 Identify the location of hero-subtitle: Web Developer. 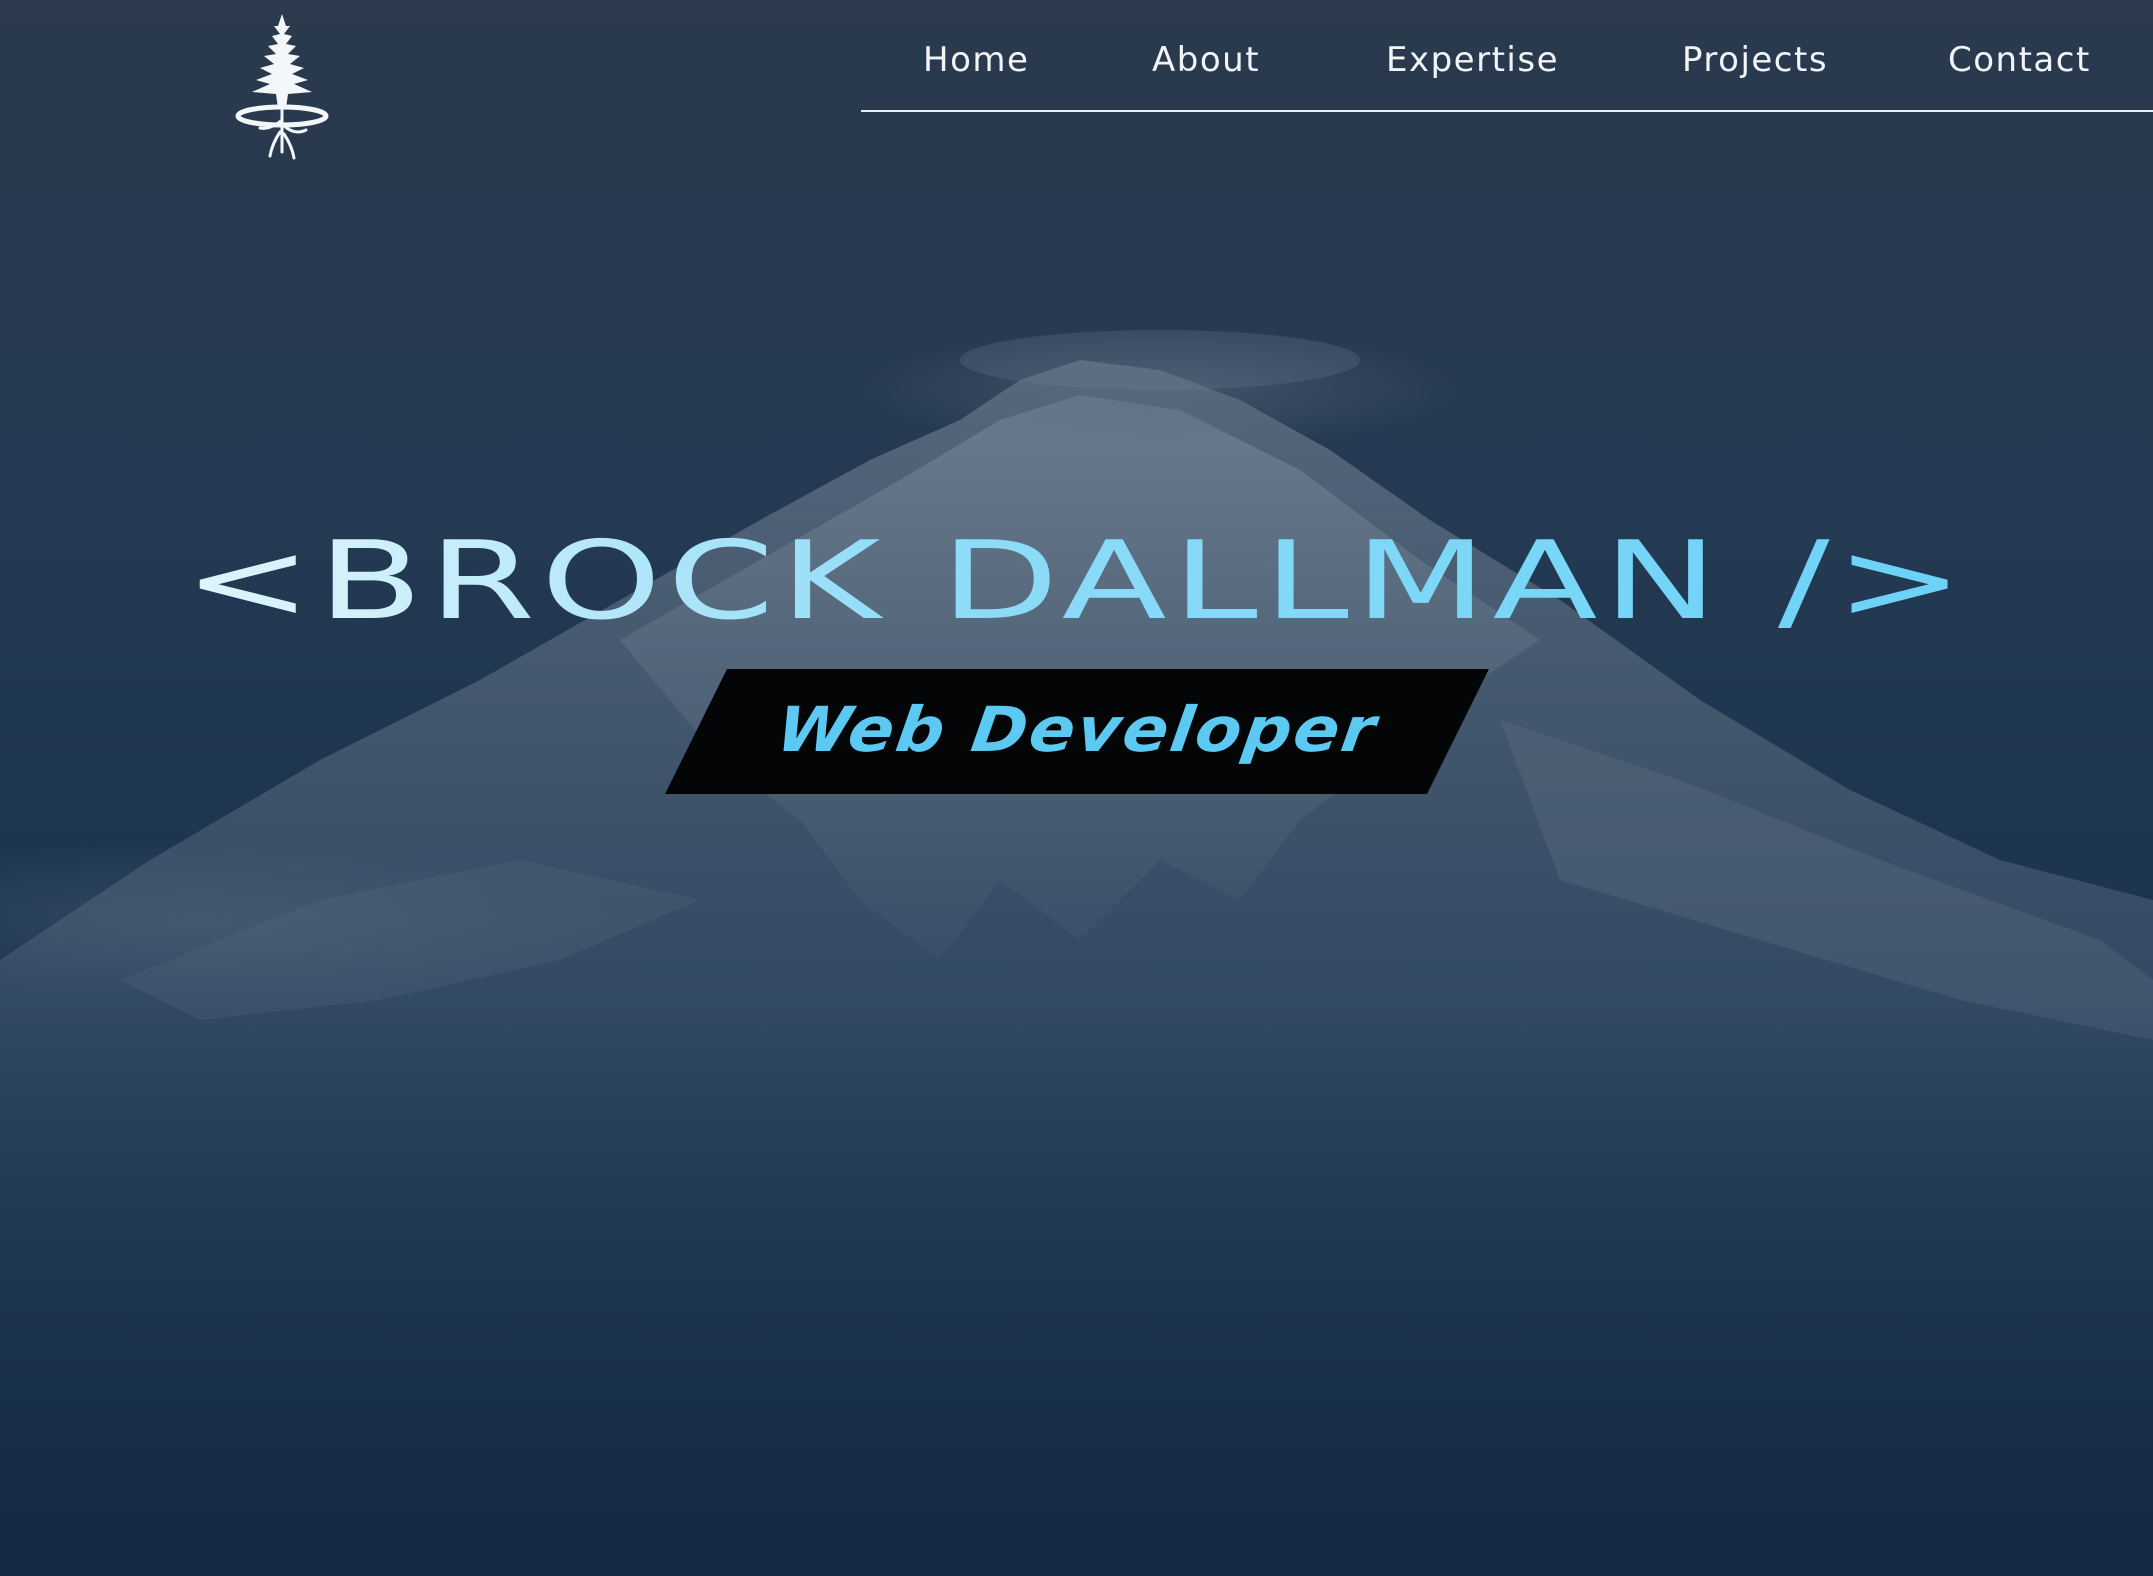
(1077, 729).